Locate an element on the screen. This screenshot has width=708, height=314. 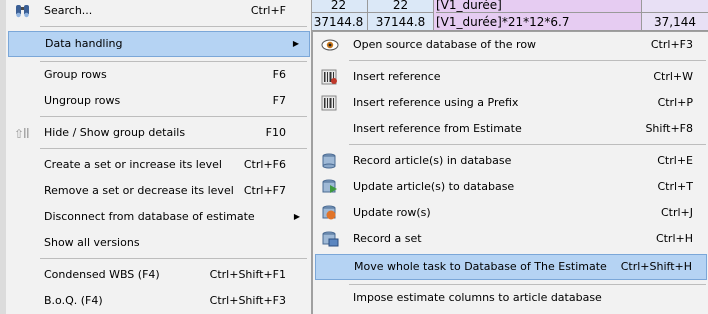
database-update-icon is located at coordinates (329, 186).